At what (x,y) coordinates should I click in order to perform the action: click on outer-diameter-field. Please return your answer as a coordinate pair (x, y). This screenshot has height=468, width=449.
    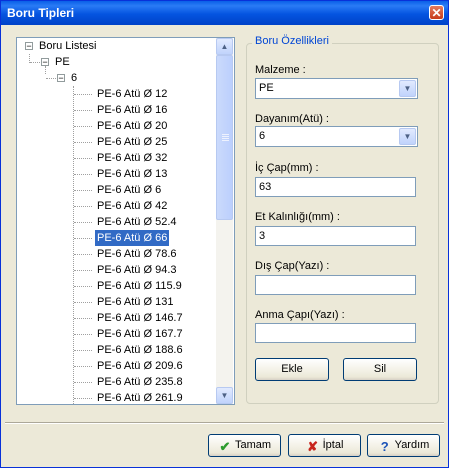
    Looking at the image, I should click on (335, 285).